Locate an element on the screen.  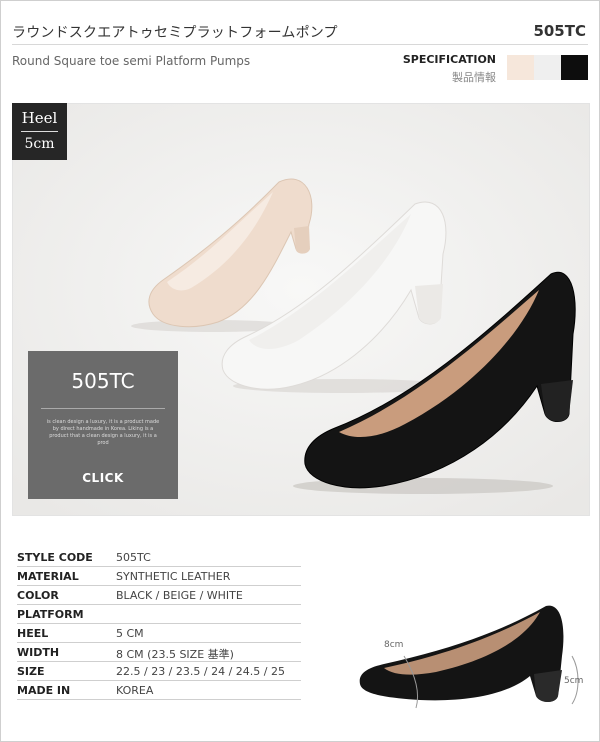
heel-badge-value: 5cm is located at coordinates (39, 144).